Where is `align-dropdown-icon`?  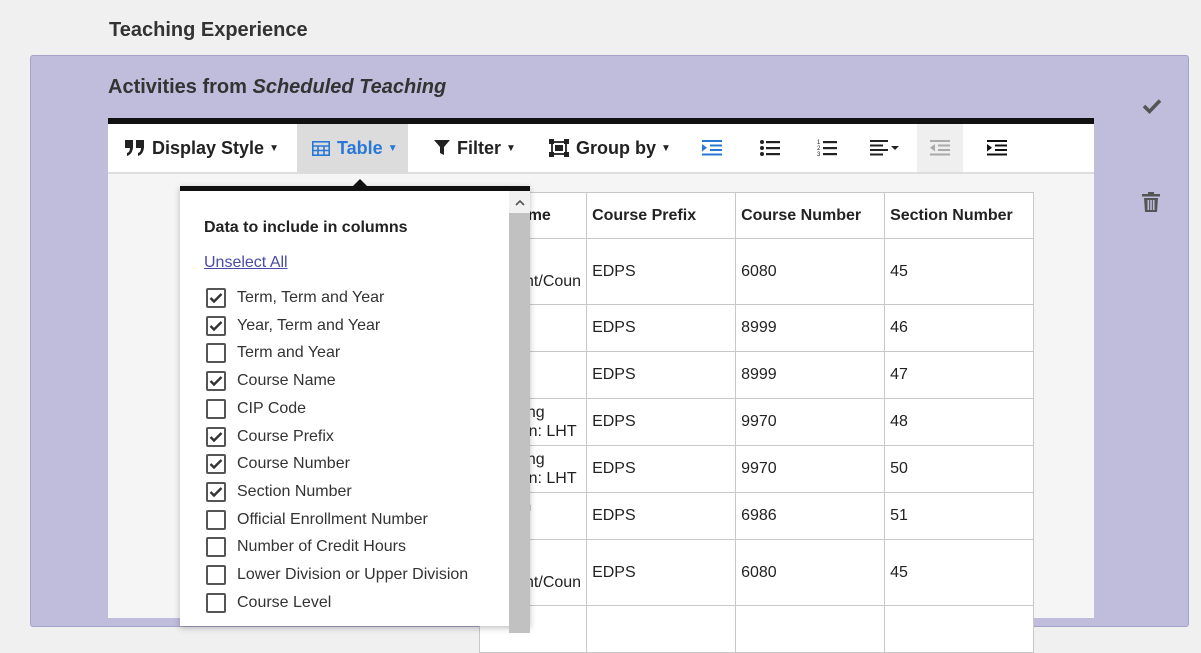 align-dropdown-icon is located at coordinates (885, 148).